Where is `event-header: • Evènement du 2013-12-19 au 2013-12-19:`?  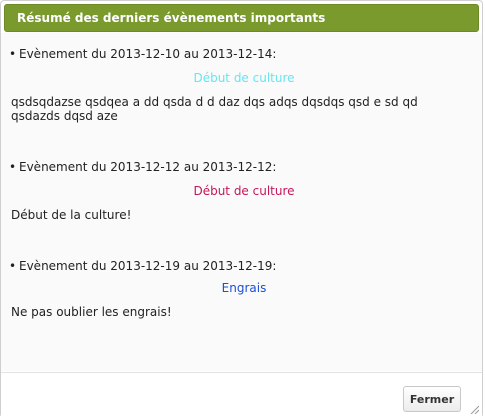
event-header: • Evènement du 2013-12-19 au 2013-12-19: is located at coordinates (239, 266).